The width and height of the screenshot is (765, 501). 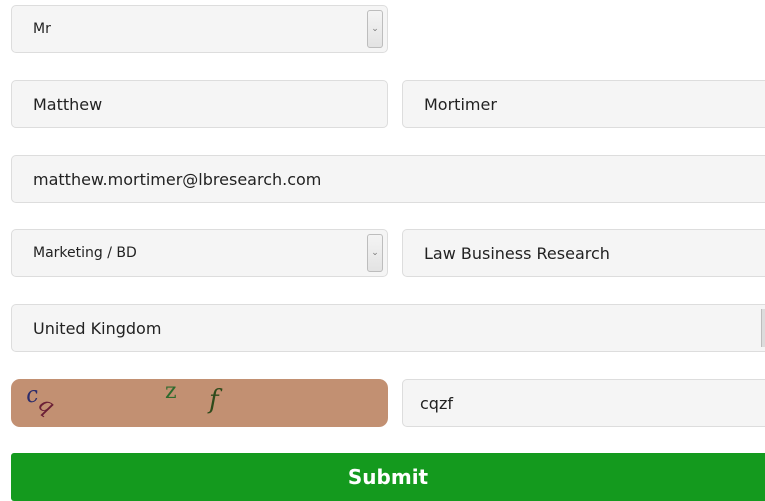 I want to click on job-function-select: Marketing / BD ⌄, so click(x=199, y=253).